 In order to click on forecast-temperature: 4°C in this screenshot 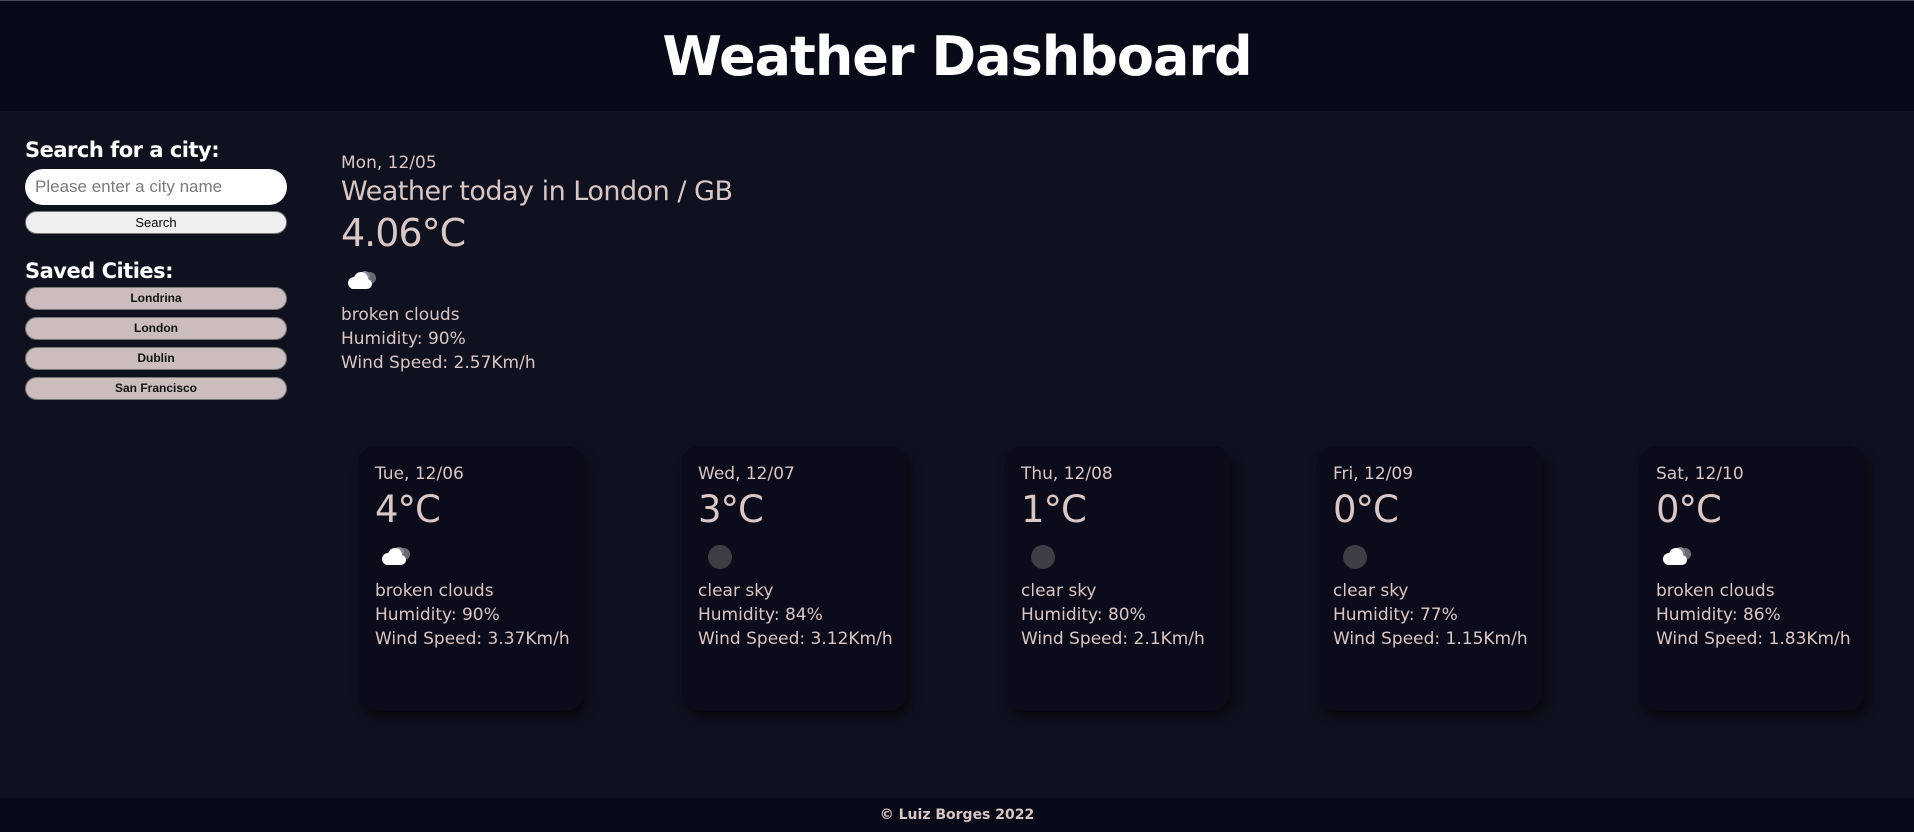, I will do `click(408, 509)`.